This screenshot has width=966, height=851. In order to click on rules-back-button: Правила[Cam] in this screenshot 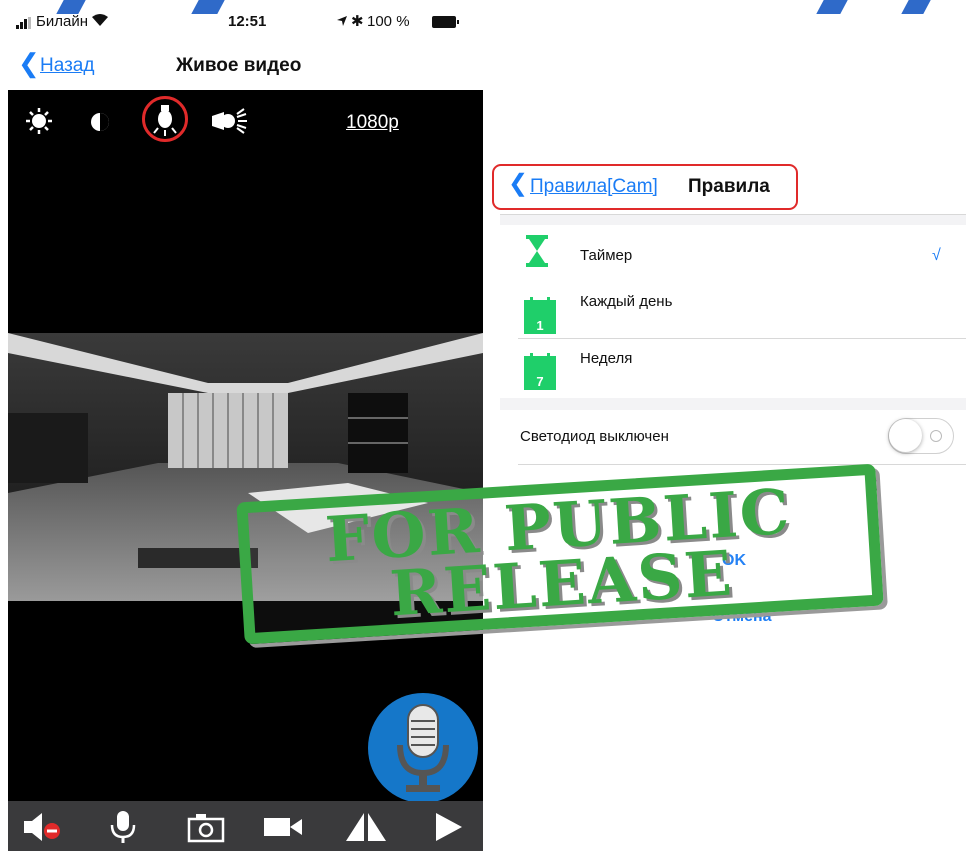, I will do `click(594, 187)`.